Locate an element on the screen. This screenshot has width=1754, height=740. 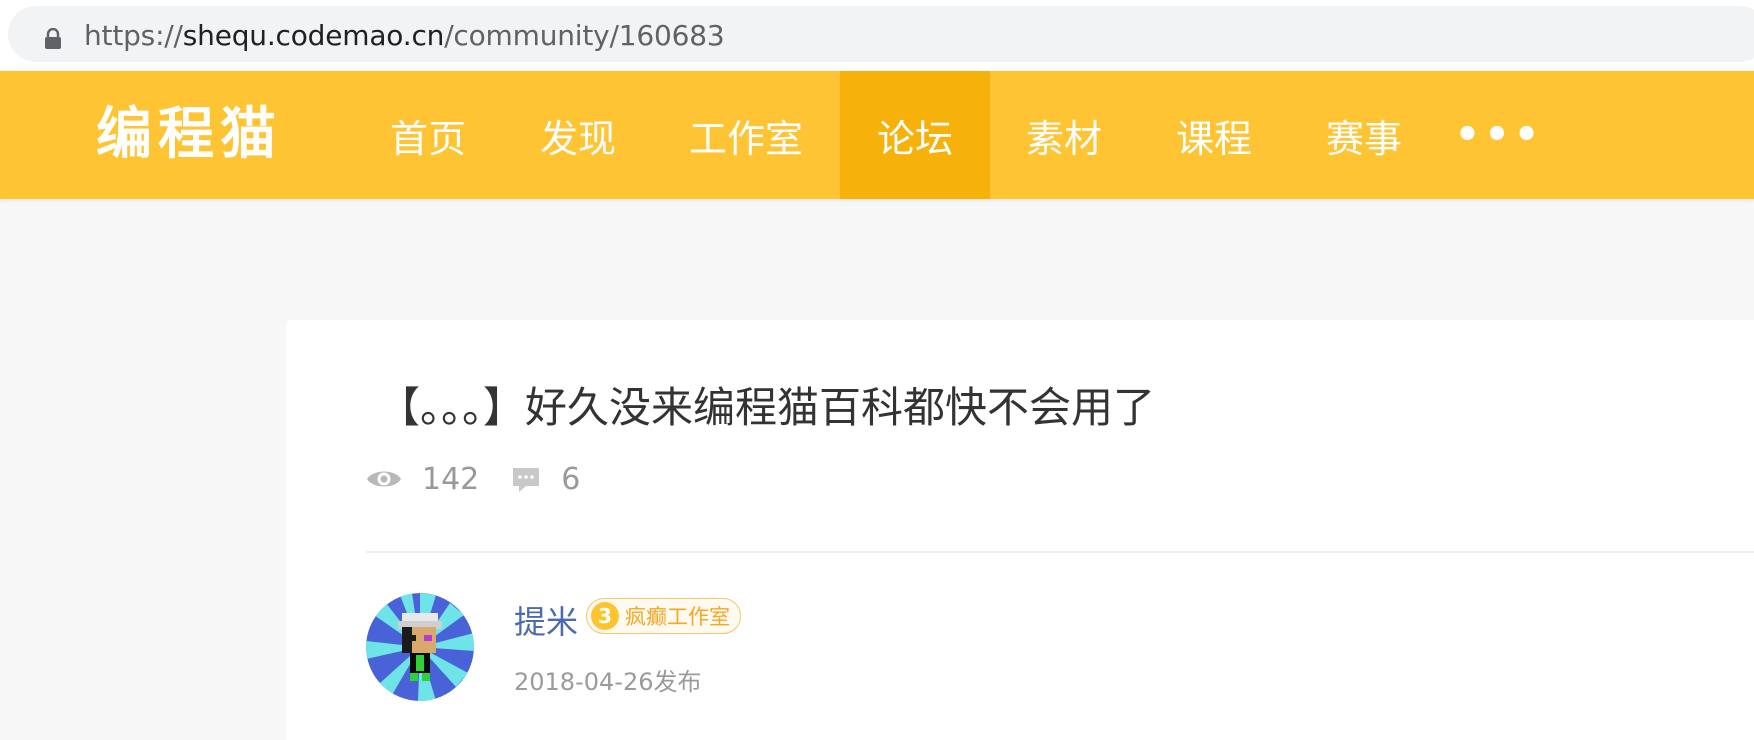
nav-item-discover: 发现 is located at coordinates (578, 135).